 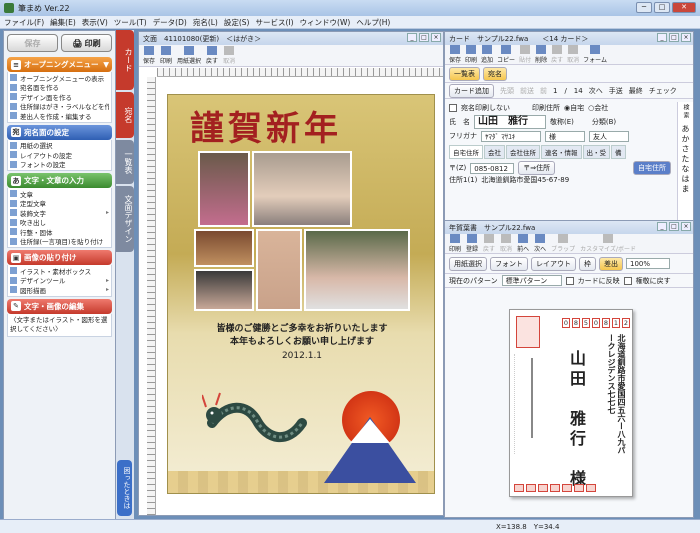 What do you see at coordinates (464, 73) in the screenshot?
I see `list-view-button: 一覧表` at bounding box center [464, 73].